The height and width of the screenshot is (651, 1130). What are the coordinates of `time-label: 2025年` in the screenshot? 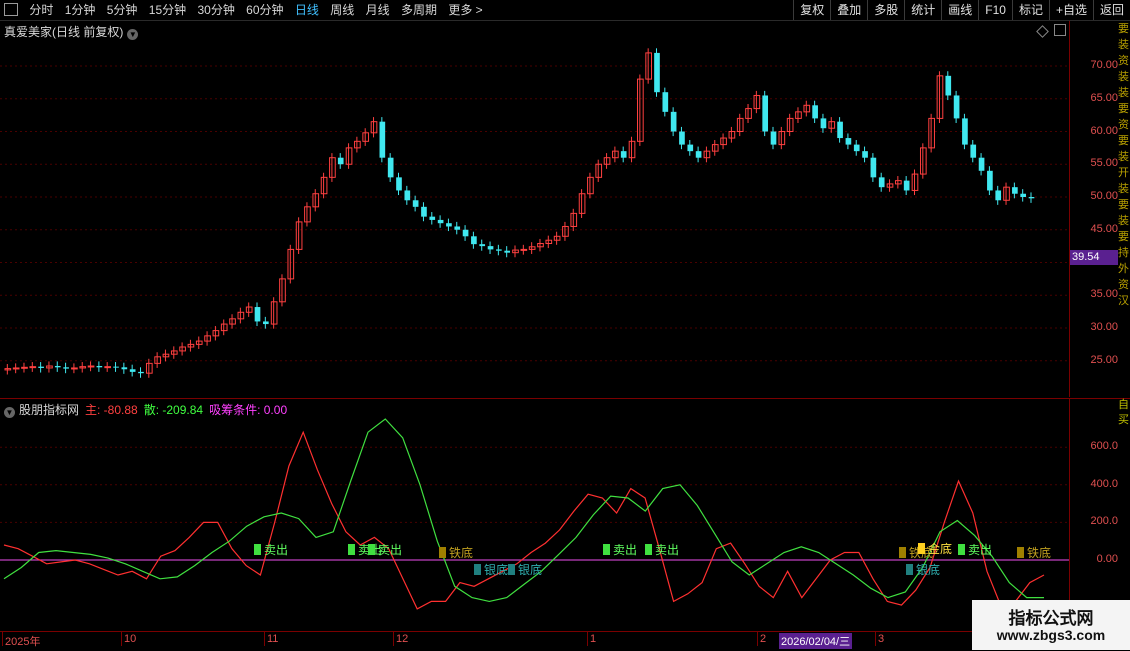 It's located at (23, 642).